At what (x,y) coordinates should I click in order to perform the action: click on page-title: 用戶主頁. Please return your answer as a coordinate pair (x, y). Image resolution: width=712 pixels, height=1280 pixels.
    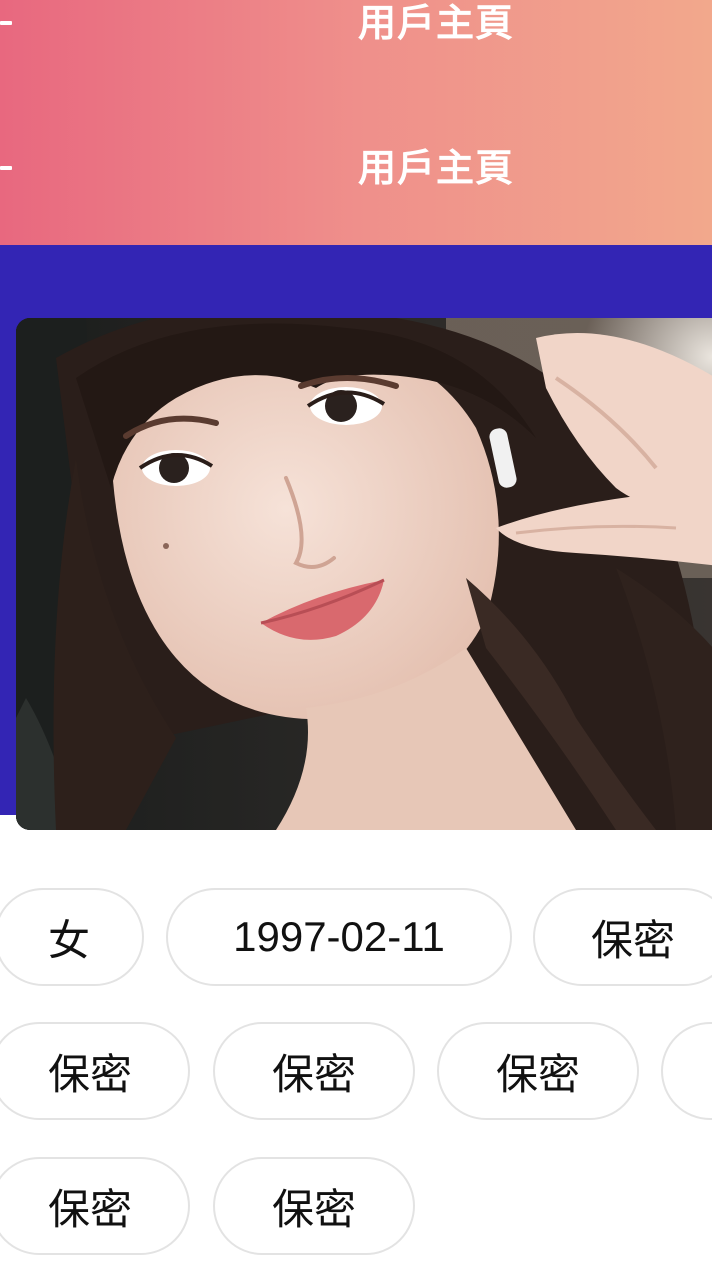
    Looking at the image, I should click on (435, 23).